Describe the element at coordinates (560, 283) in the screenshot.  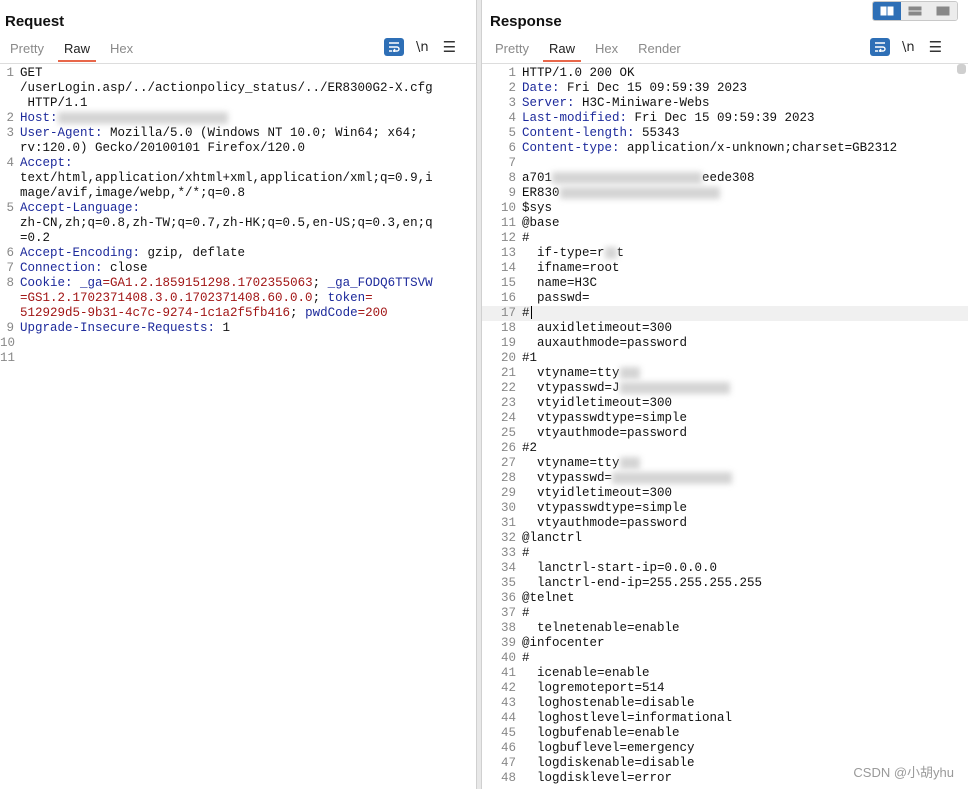
I see `plain-text: name=H3C` at that location.